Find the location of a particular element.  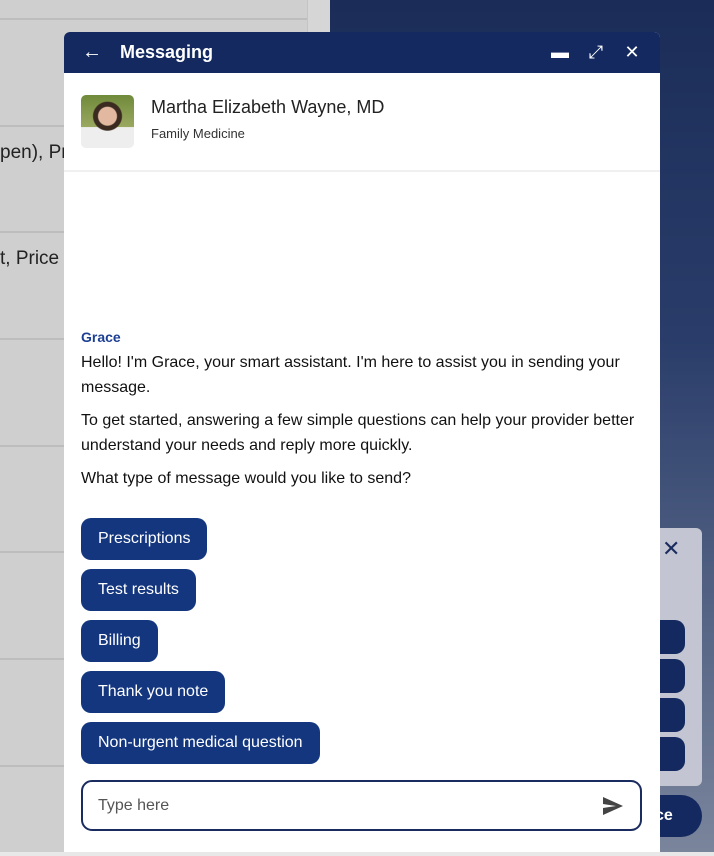

message-input-box is located at coordinates (361, 805).